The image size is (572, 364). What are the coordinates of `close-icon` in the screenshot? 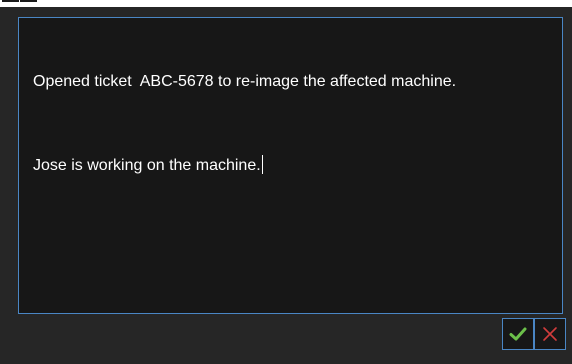 It's located at (550, 334).